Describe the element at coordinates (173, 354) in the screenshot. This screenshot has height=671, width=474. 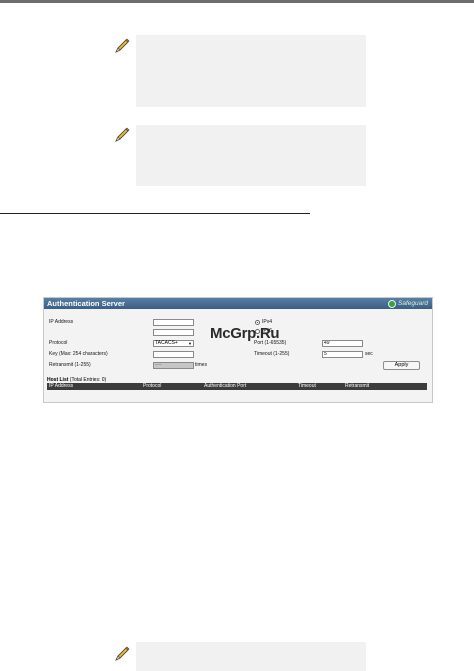
I see `key-input` at that location.